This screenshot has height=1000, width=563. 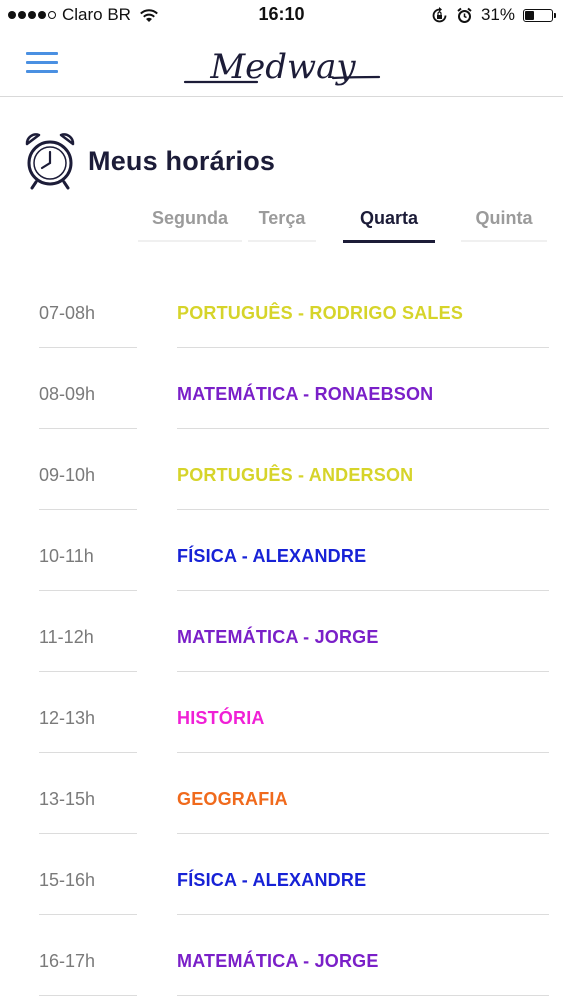 I want to click on time-slot: 15-16h, so click(x=88, y=875).